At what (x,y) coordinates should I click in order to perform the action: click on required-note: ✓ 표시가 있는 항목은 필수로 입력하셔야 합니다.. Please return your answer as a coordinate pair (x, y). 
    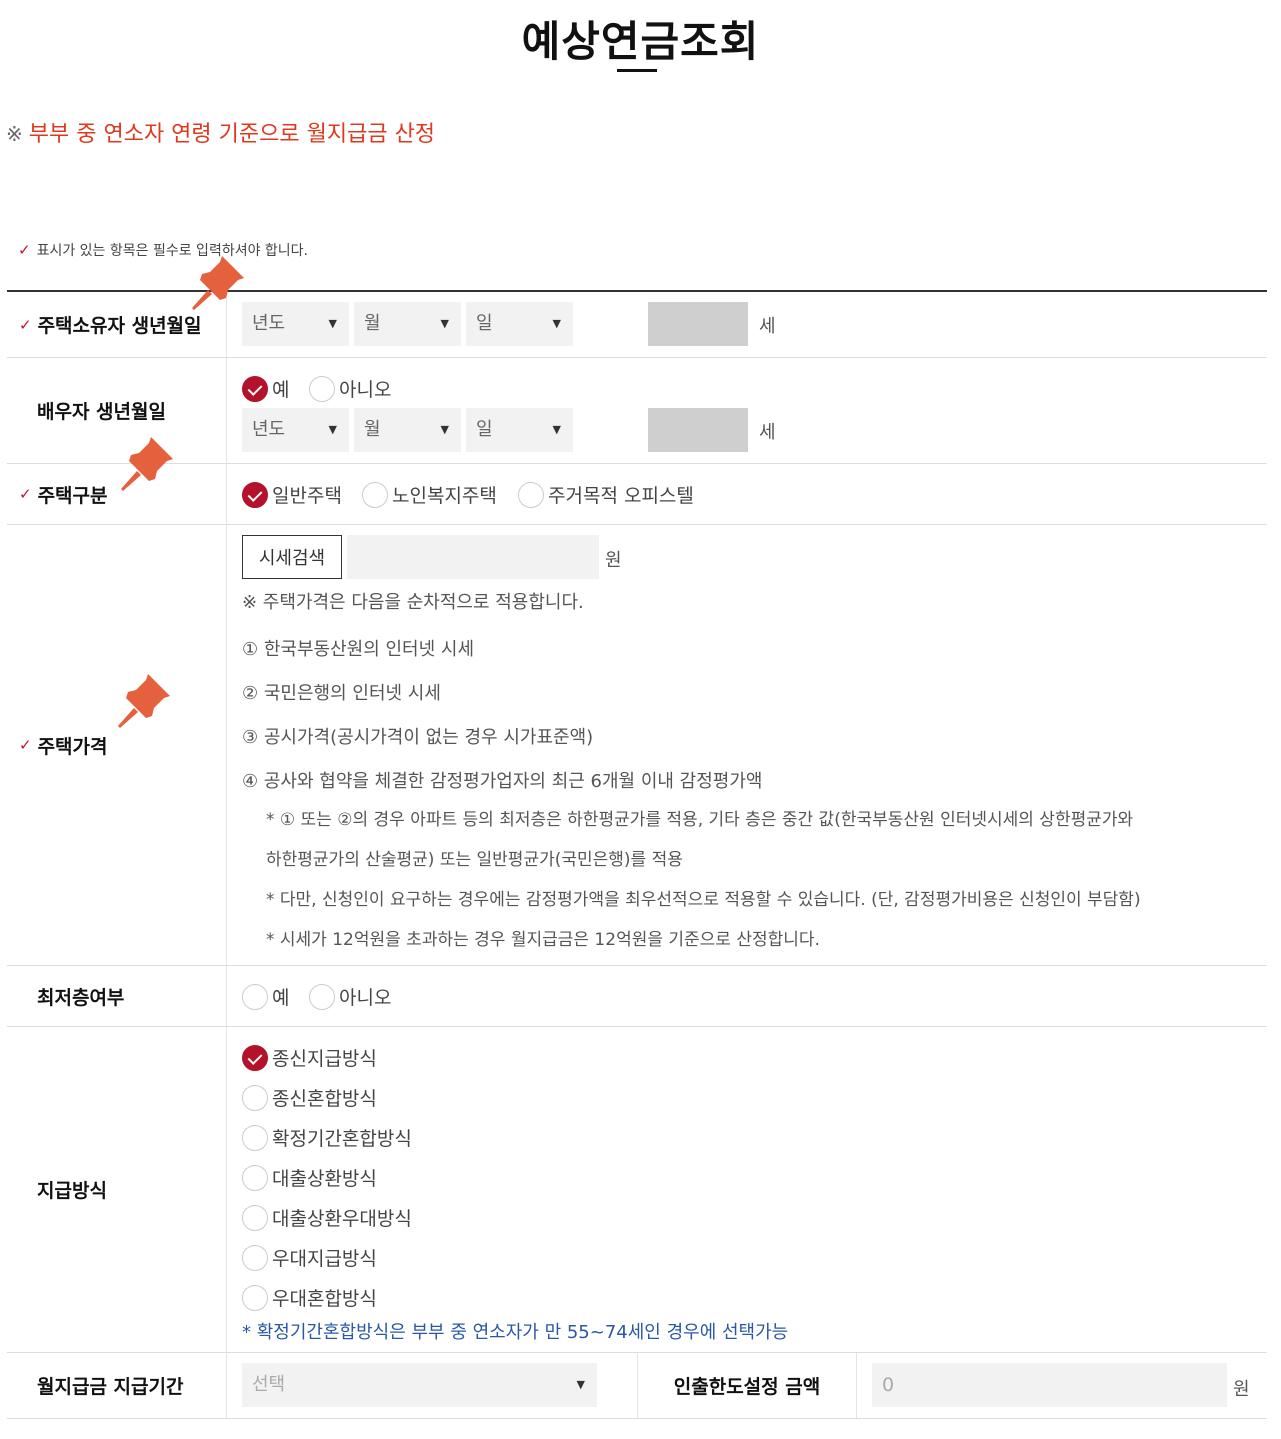
    Looking at the image, I should click on (163, 250).